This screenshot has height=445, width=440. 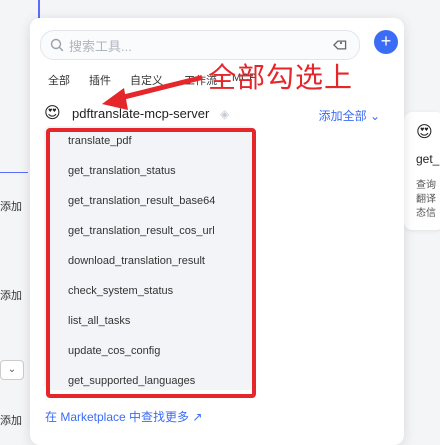 What do you see at coordinates (136, 261) in the screenshot?
I see `tool-item: download_translation_result` at bounding box center [136, 261].